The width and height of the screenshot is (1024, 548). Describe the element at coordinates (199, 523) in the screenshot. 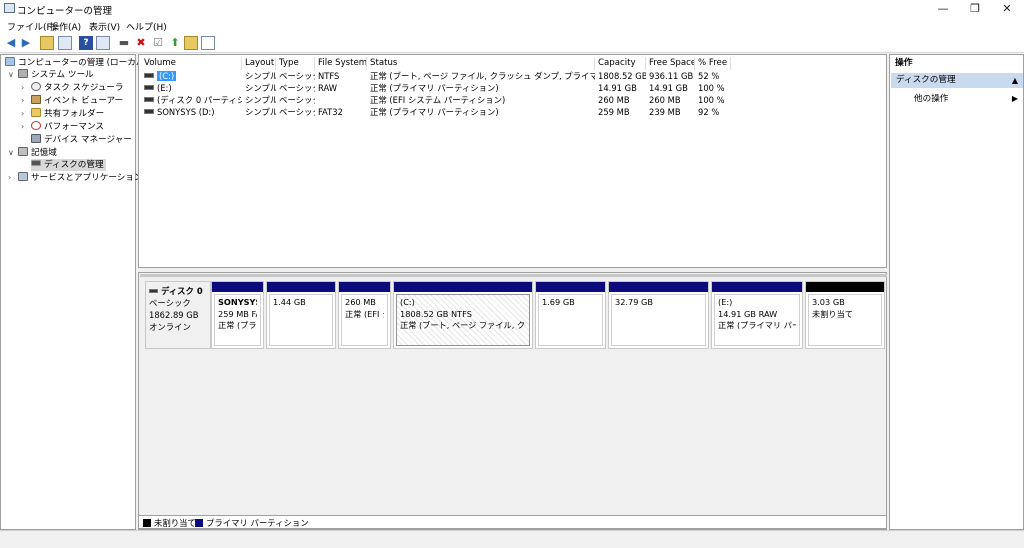

I see `legend-swatch-primary` at that location.